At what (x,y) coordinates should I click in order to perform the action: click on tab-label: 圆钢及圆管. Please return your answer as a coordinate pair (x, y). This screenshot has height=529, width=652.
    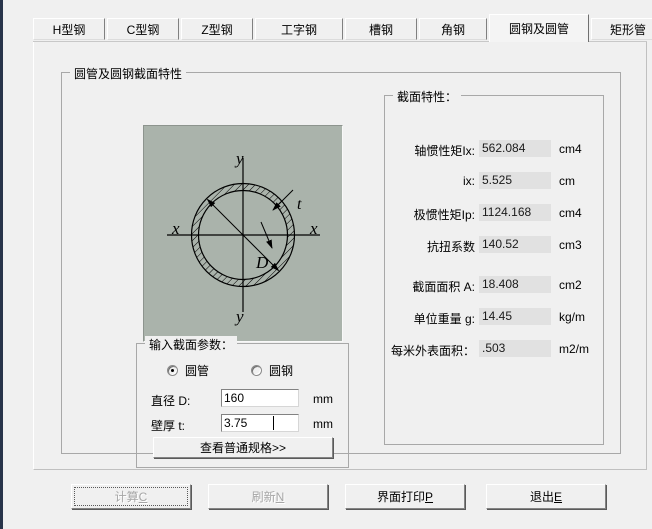
    Looking at the image, I should click on (538, 29).